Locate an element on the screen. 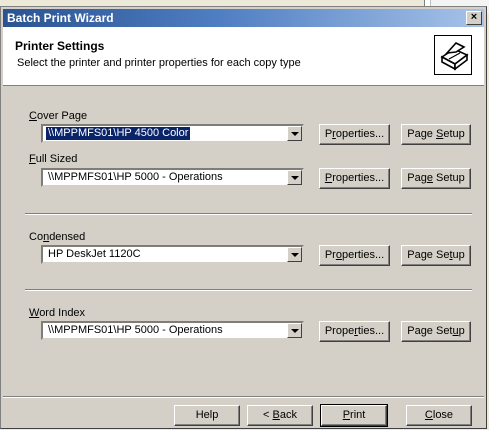  full-sized-printer-select: \\MPPMFS01\HP 5000 - Operations is located at coordinates (172, 177).